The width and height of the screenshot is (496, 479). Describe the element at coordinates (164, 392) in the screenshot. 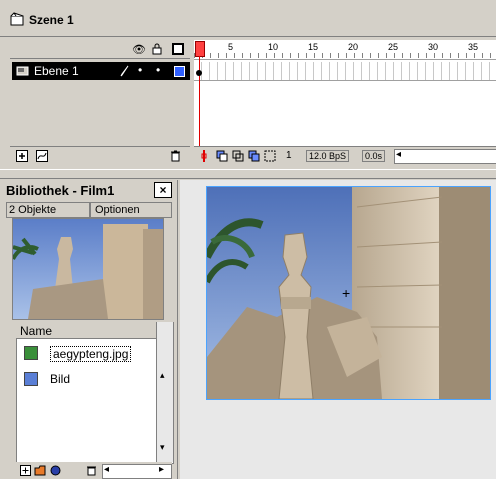

I see `library-vertical-scrollbar: ▴ ▾` at that location.